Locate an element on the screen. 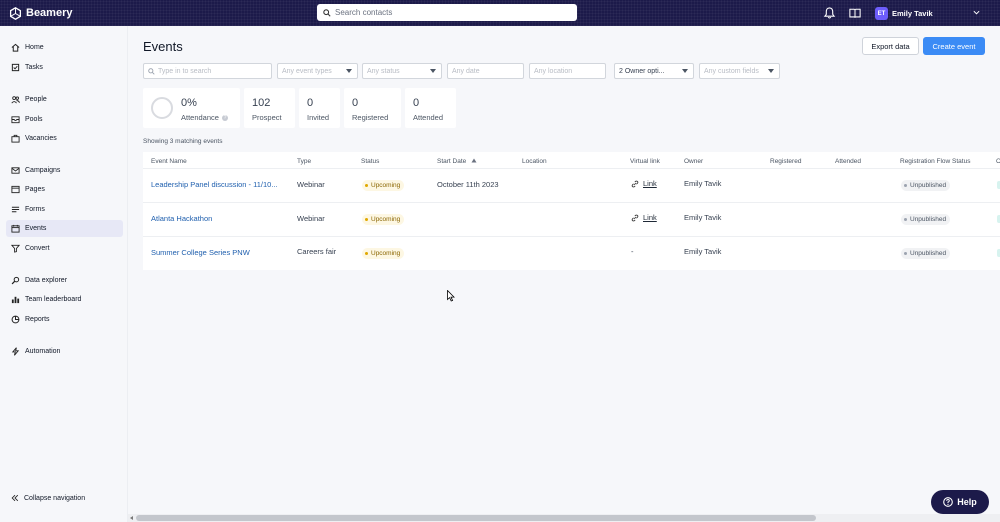  column-header-start-date-label: Start Date is located at coordinates (452, 161).